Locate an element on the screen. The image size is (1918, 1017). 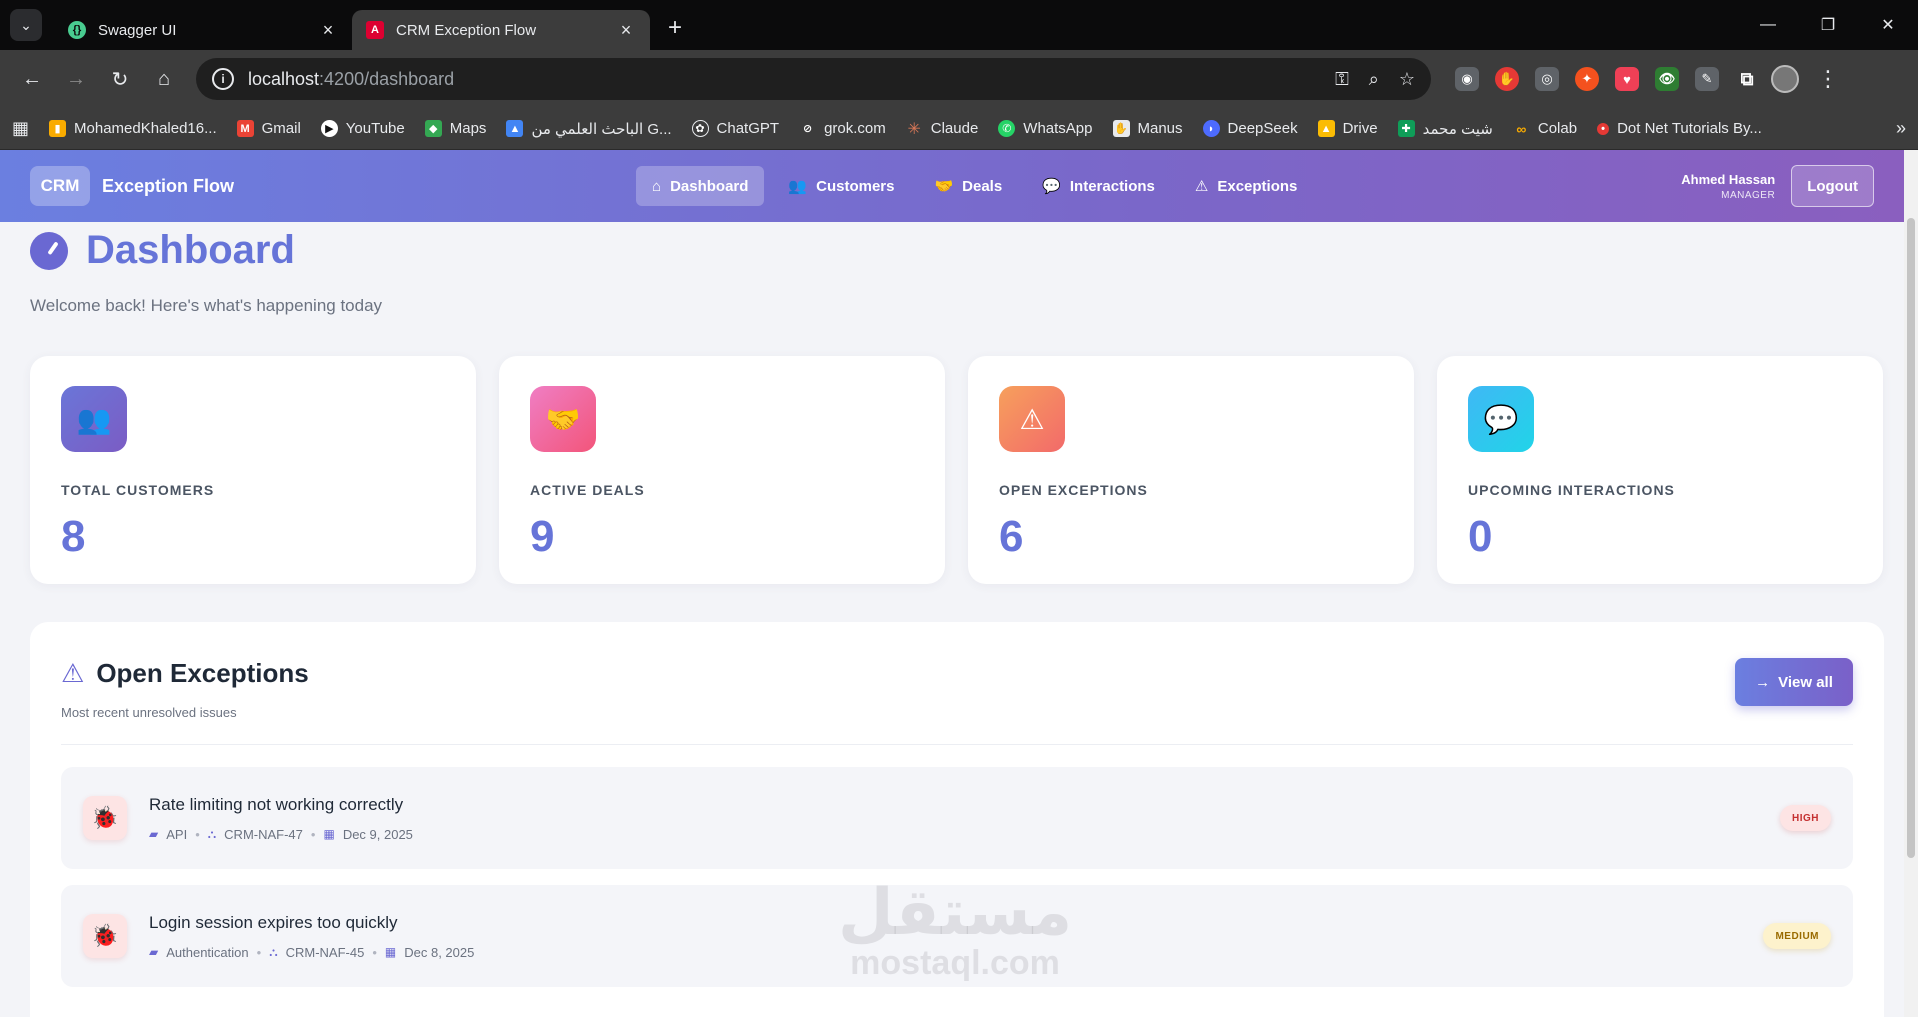
folder-icon: ▰ is located at coordinates (154, 834).